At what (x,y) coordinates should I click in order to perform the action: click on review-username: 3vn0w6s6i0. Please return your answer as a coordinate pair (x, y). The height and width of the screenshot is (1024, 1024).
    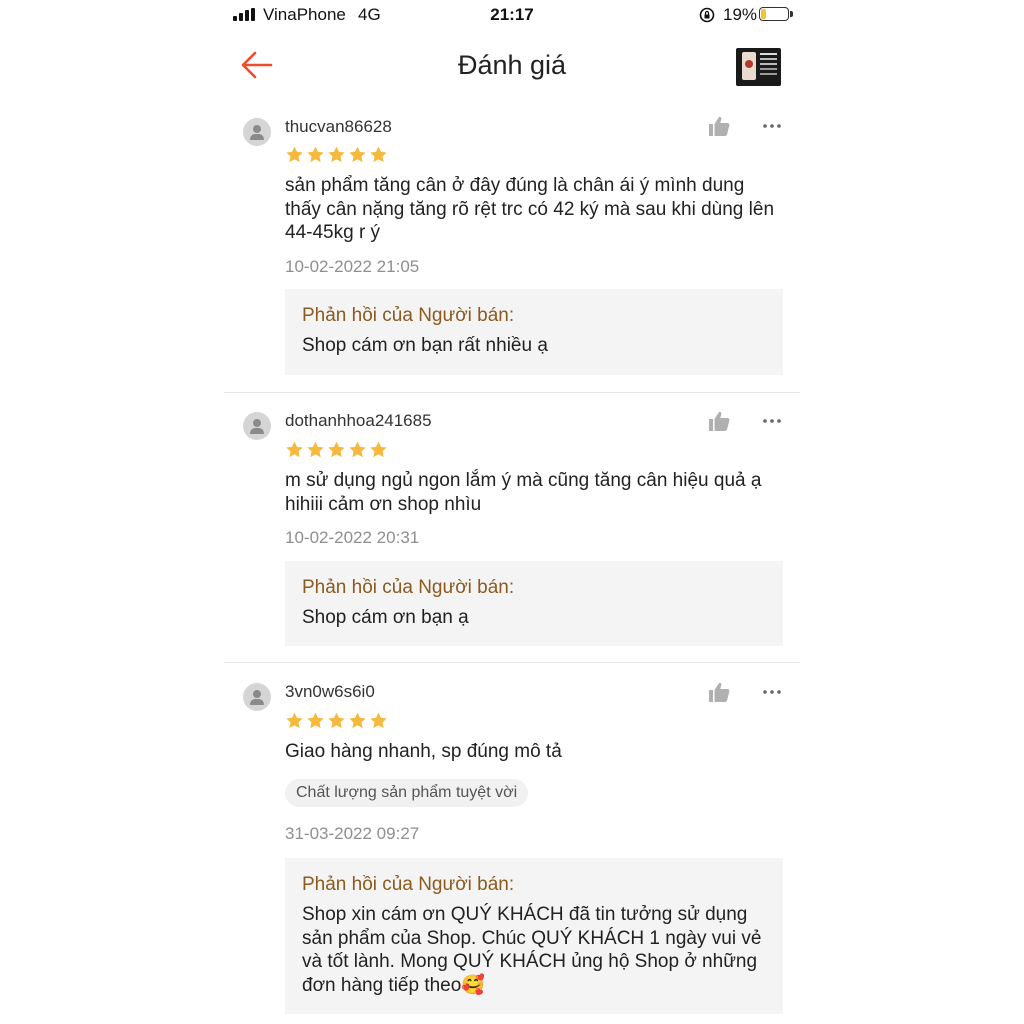
    Looking at the image, I should click on (330, 692).